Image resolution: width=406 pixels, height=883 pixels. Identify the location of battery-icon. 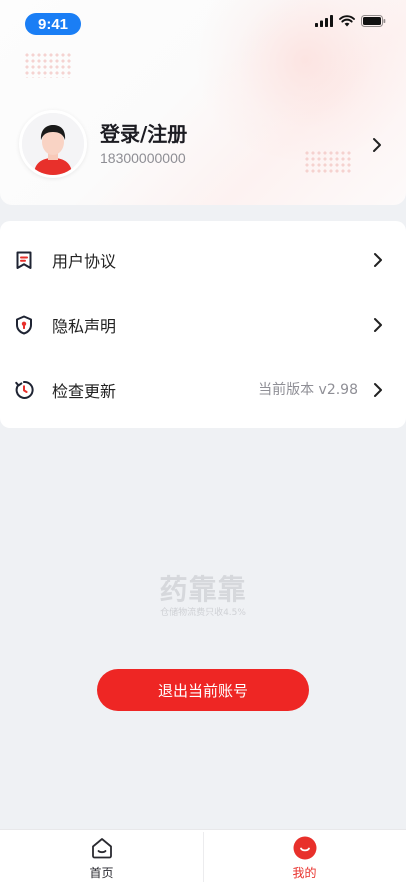
(373, 21).